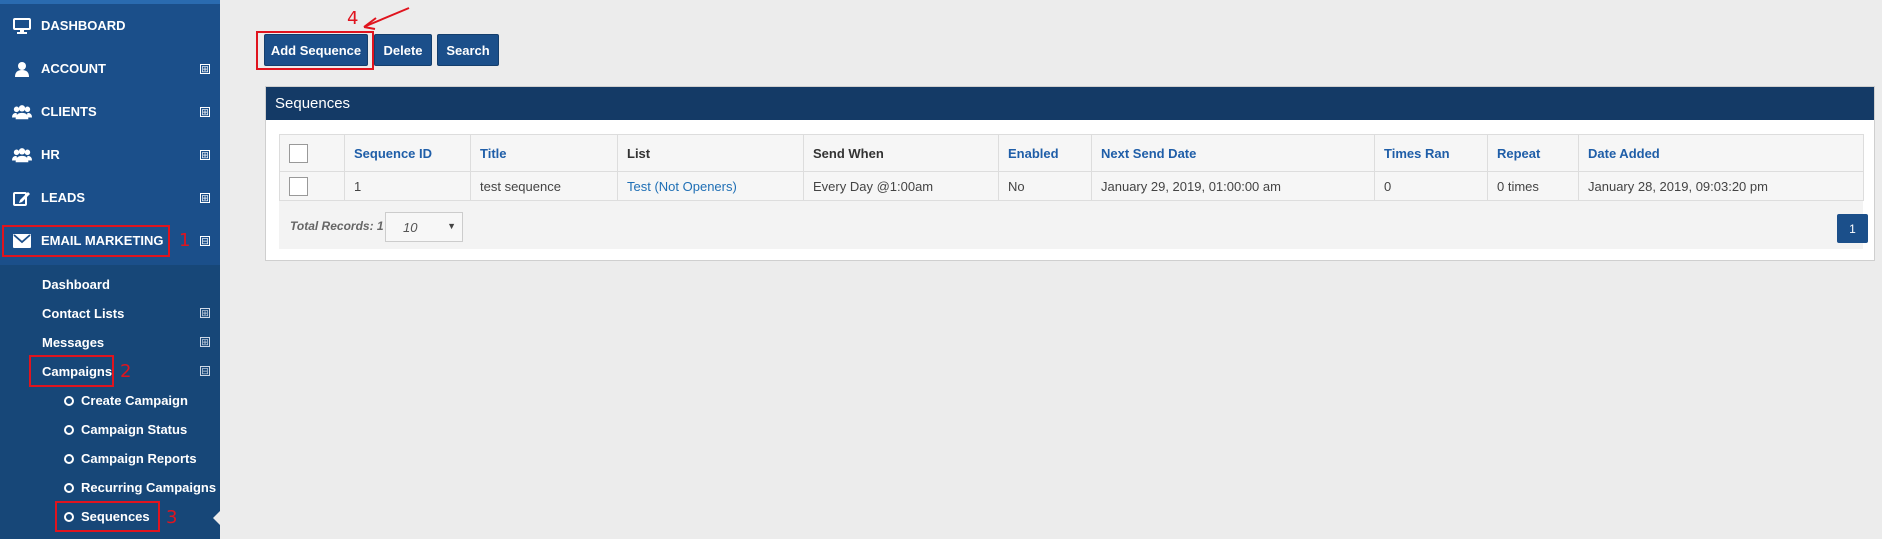 The height and width of the screenshot is (539, 1882). Describe the element at coordinates (710, 186) in the screenshot. I see `cell-list-link: Test (Not Openers)` at that location.